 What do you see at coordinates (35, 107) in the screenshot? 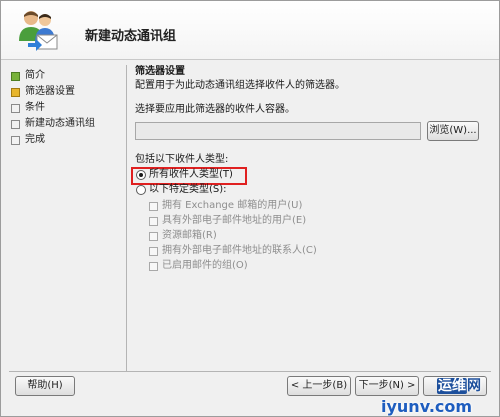
I see `step-label: 条件` at bounding box center [35, 107].